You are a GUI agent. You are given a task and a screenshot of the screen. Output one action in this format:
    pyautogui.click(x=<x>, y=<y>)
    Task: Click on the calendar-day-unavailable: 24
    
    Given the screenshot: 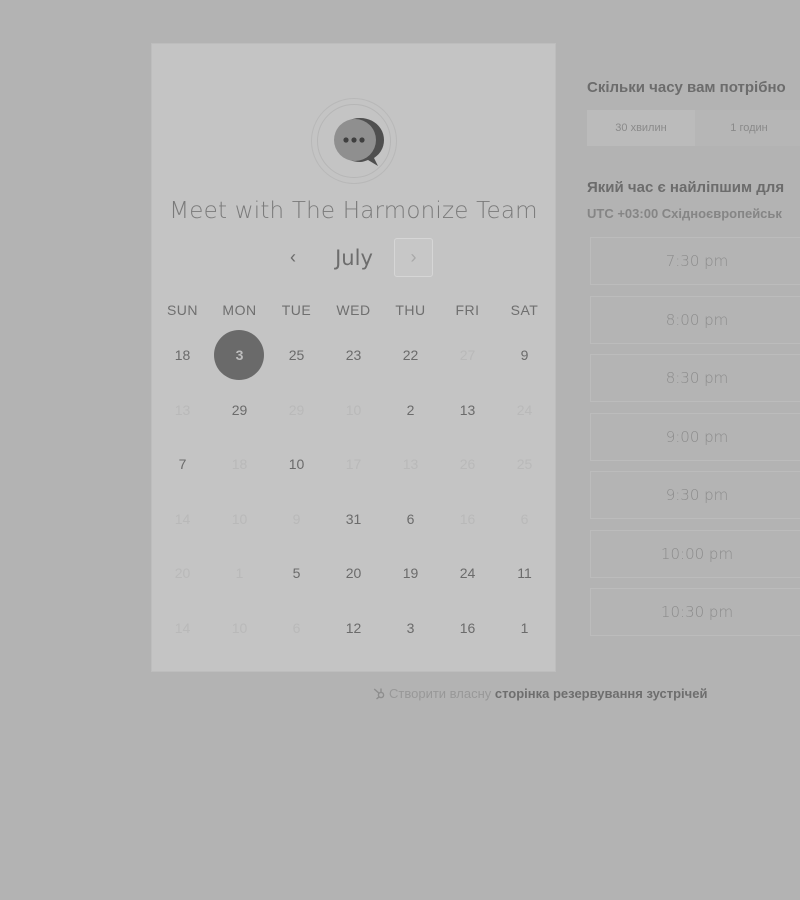 What is the action you would take?
    pyautogui.click(x=524, y=410)
    